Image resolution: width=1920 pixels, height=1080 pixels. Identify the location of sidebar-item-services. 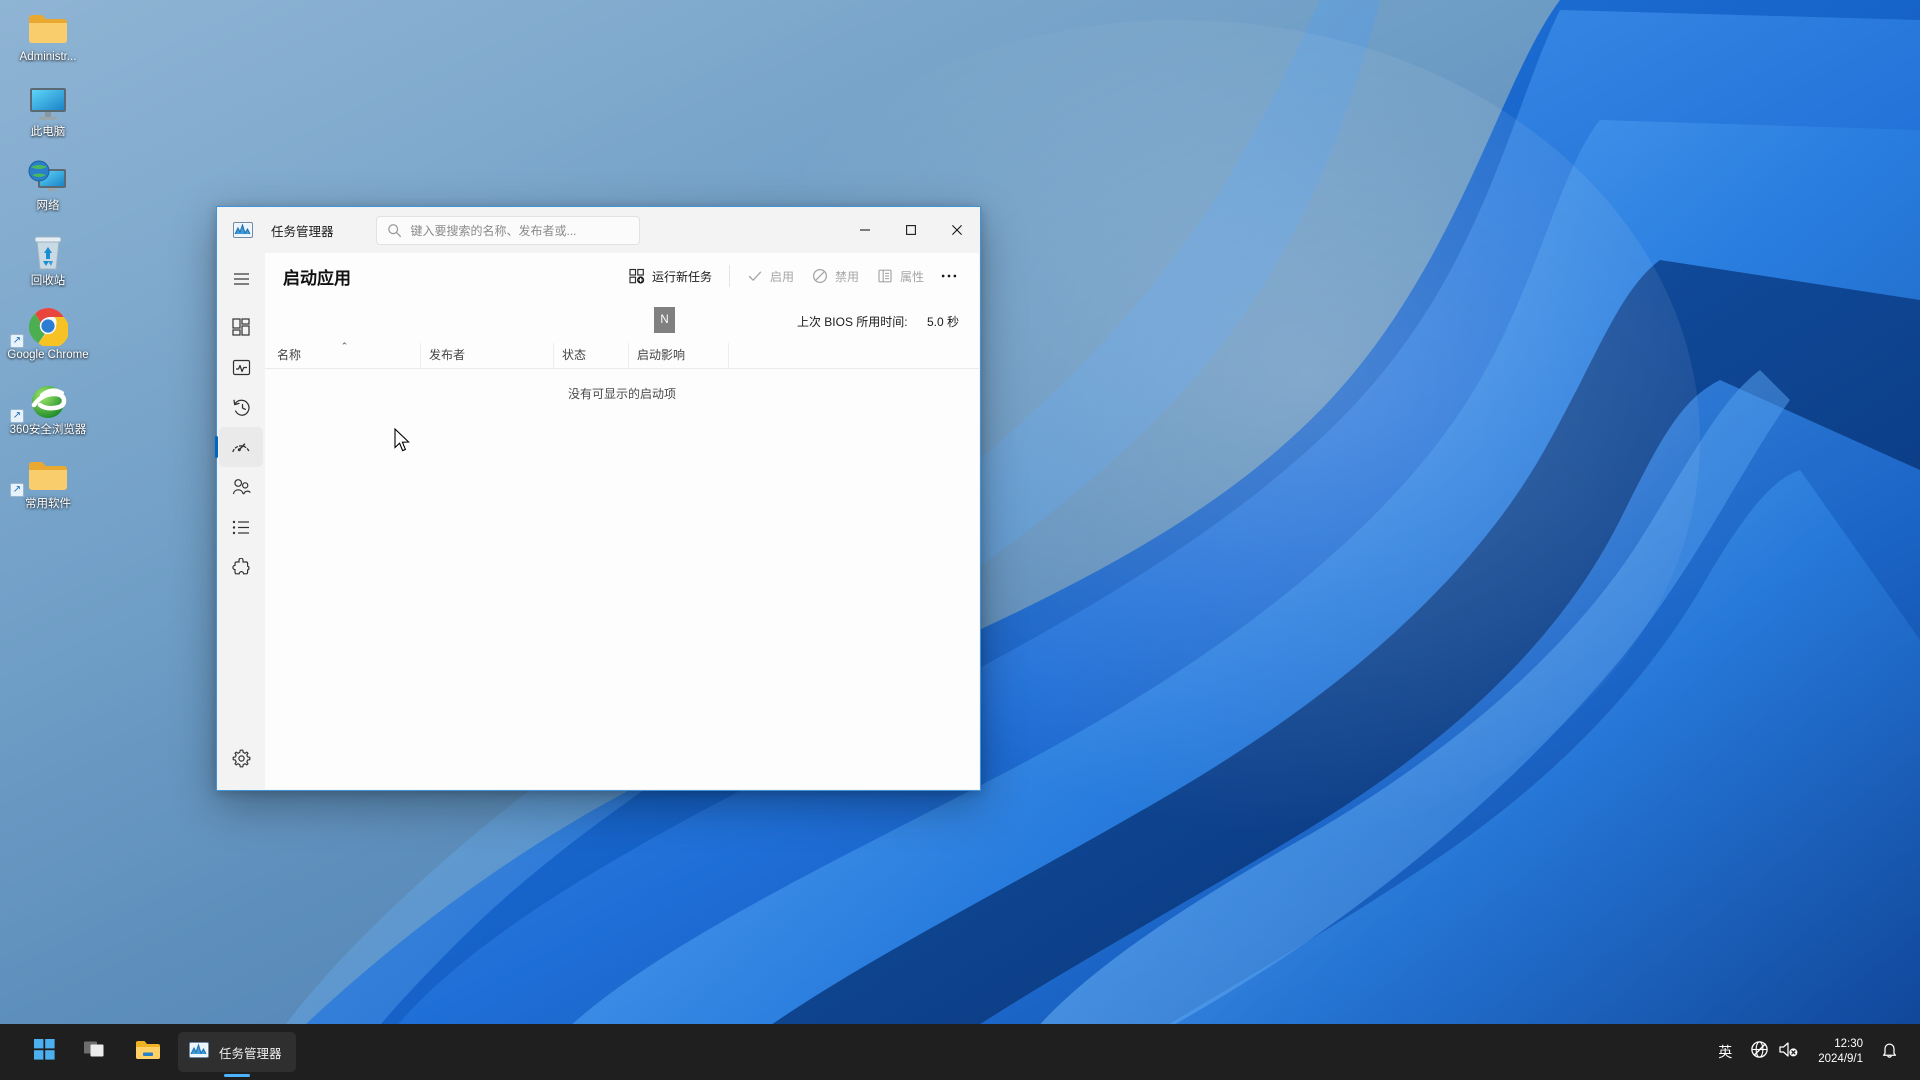
(241, 567).